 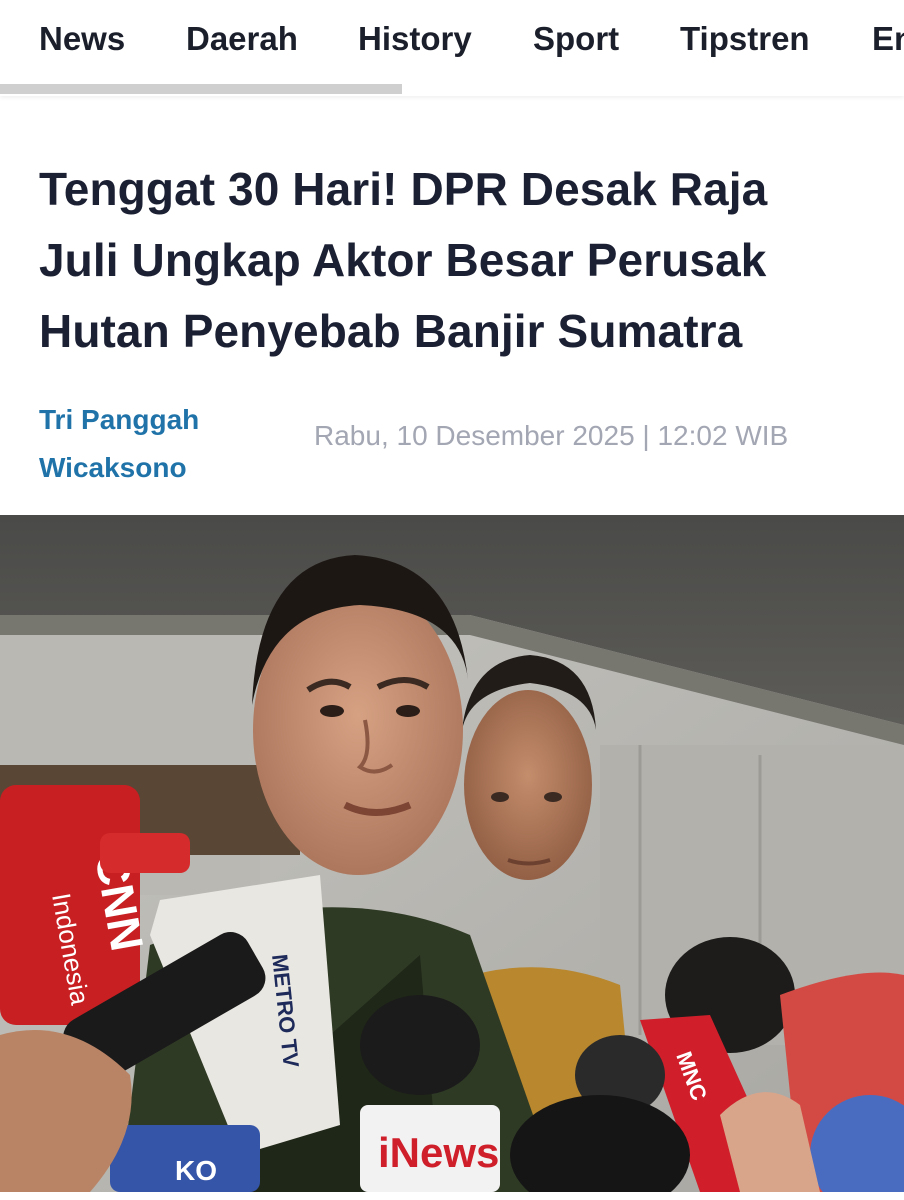 What do you see at coordinates (415, 39) in the screenshot?
I see `nav-item-history: History` at bounding box center [415, 39].